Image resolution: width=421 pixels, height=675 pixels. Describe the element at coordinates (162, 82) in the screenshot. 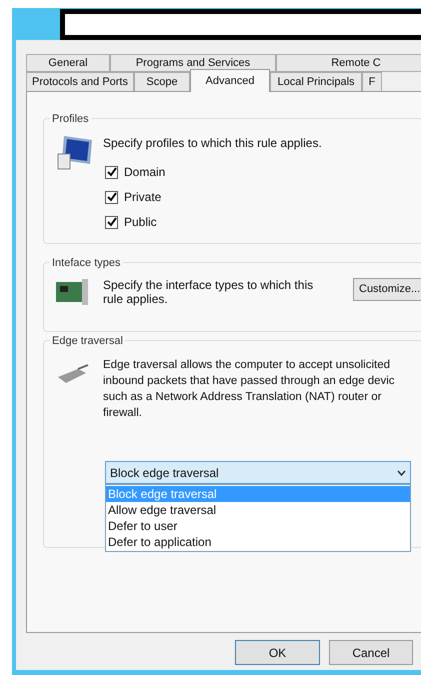

I see `tab: Scope` at that location.